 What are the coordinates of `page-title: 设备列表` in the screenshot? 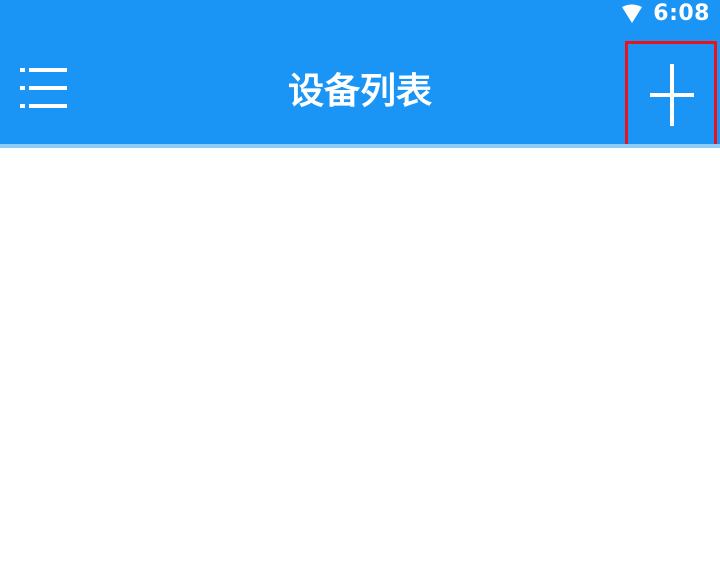 It's located at (359, 91).